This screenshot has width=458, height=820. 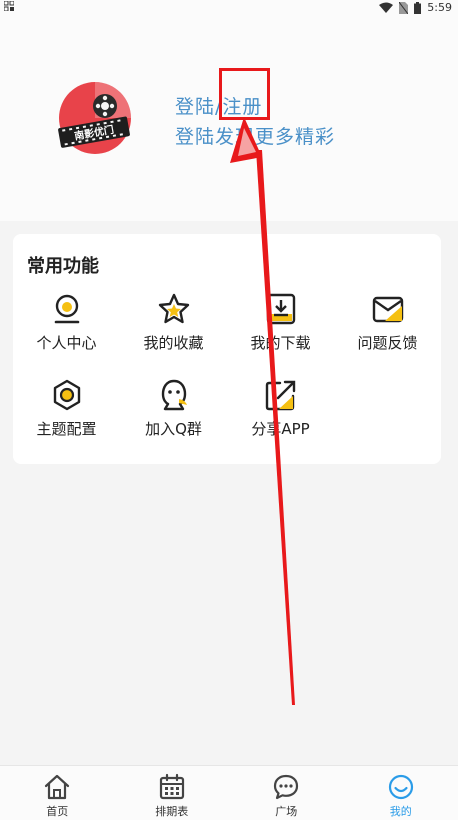 I want to click on chat-bubble-icon, so click(x=286, y=787).